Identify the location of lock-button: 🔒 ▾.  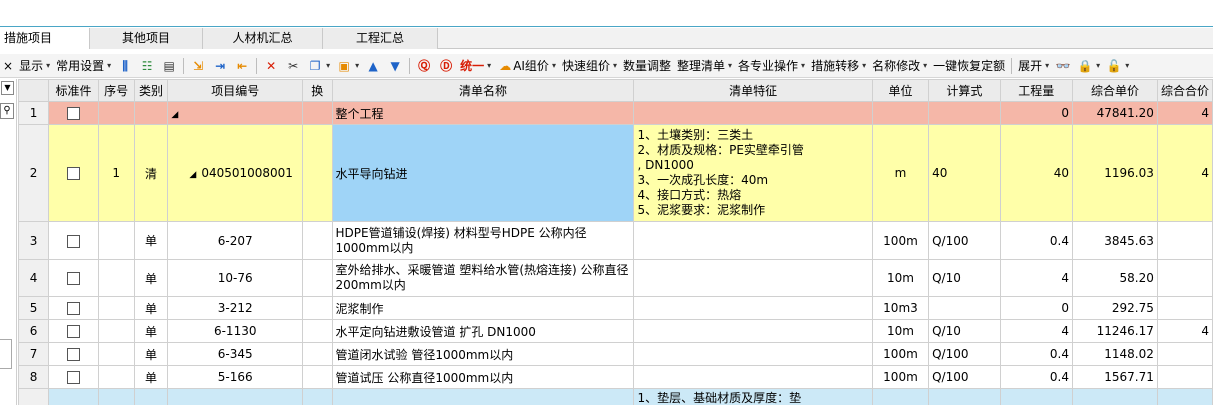
(1088, 65).